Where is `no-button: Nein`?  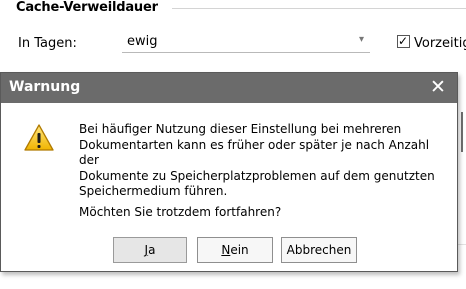 no-button: Nein is located at coordinates (235, 250).